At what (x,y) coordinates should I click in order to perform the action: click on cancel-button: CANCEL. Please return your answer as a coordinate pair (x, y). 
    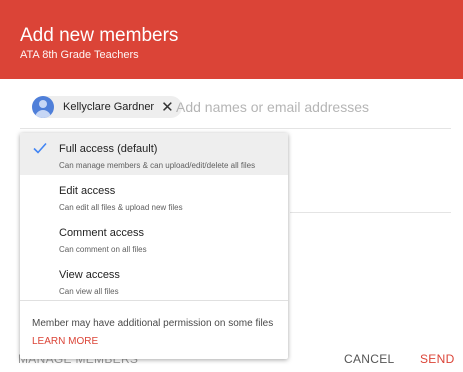
    Looking at the image, I should click on (369, 359).